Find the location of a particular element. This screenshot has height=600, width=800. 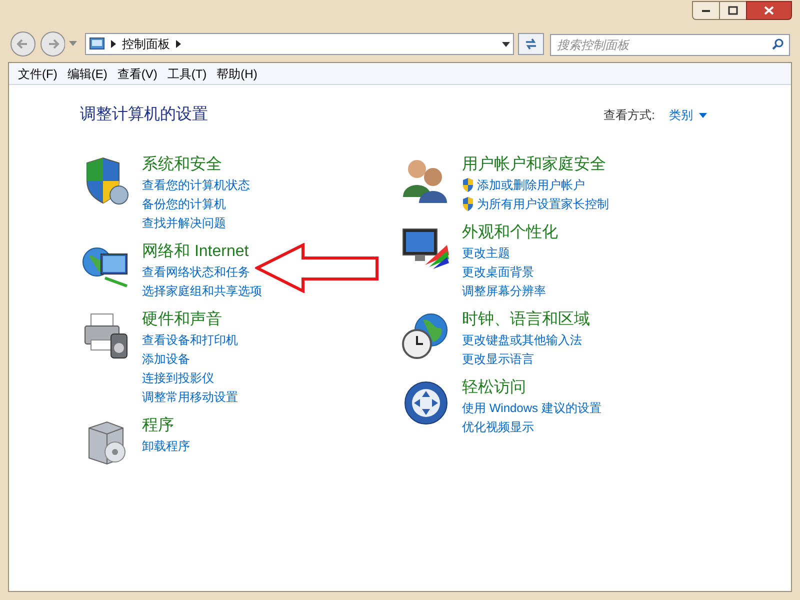

menu-item: 编辑(E) is located at coordinates (87, 73).